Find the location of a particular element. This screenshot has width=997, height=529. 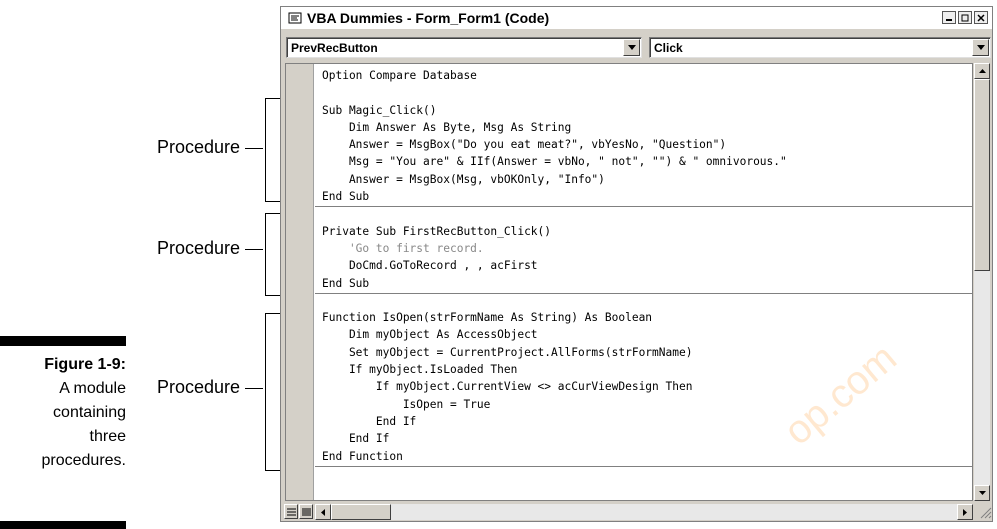

procedure-callout-label-3: Procedure is located at coordinates (198, 387).